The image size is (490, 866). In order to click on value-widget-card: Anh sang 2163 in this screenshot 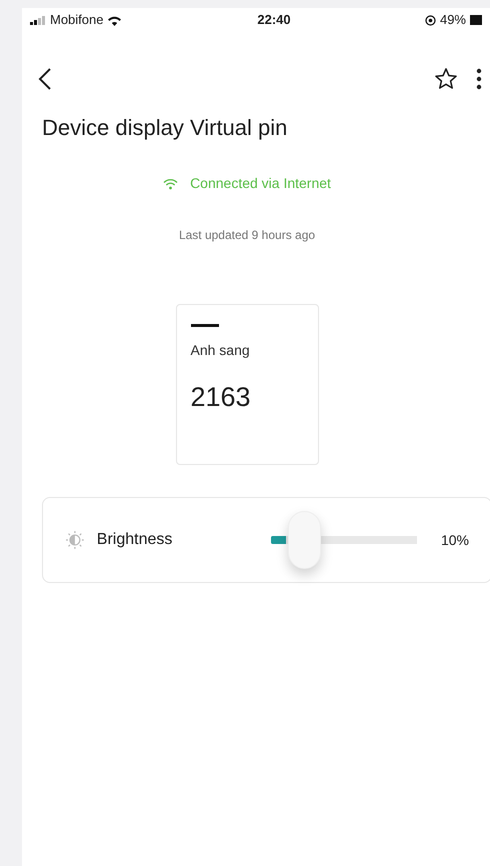, I will do `click(247, 384)`.